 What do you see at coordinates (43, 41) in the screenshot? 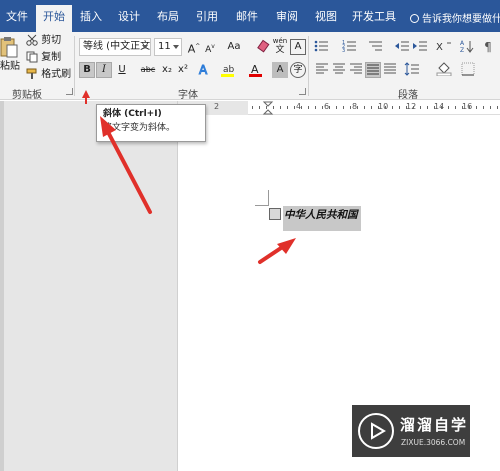
I see `cut-button: 剪切` at bounding box center [43, 41].